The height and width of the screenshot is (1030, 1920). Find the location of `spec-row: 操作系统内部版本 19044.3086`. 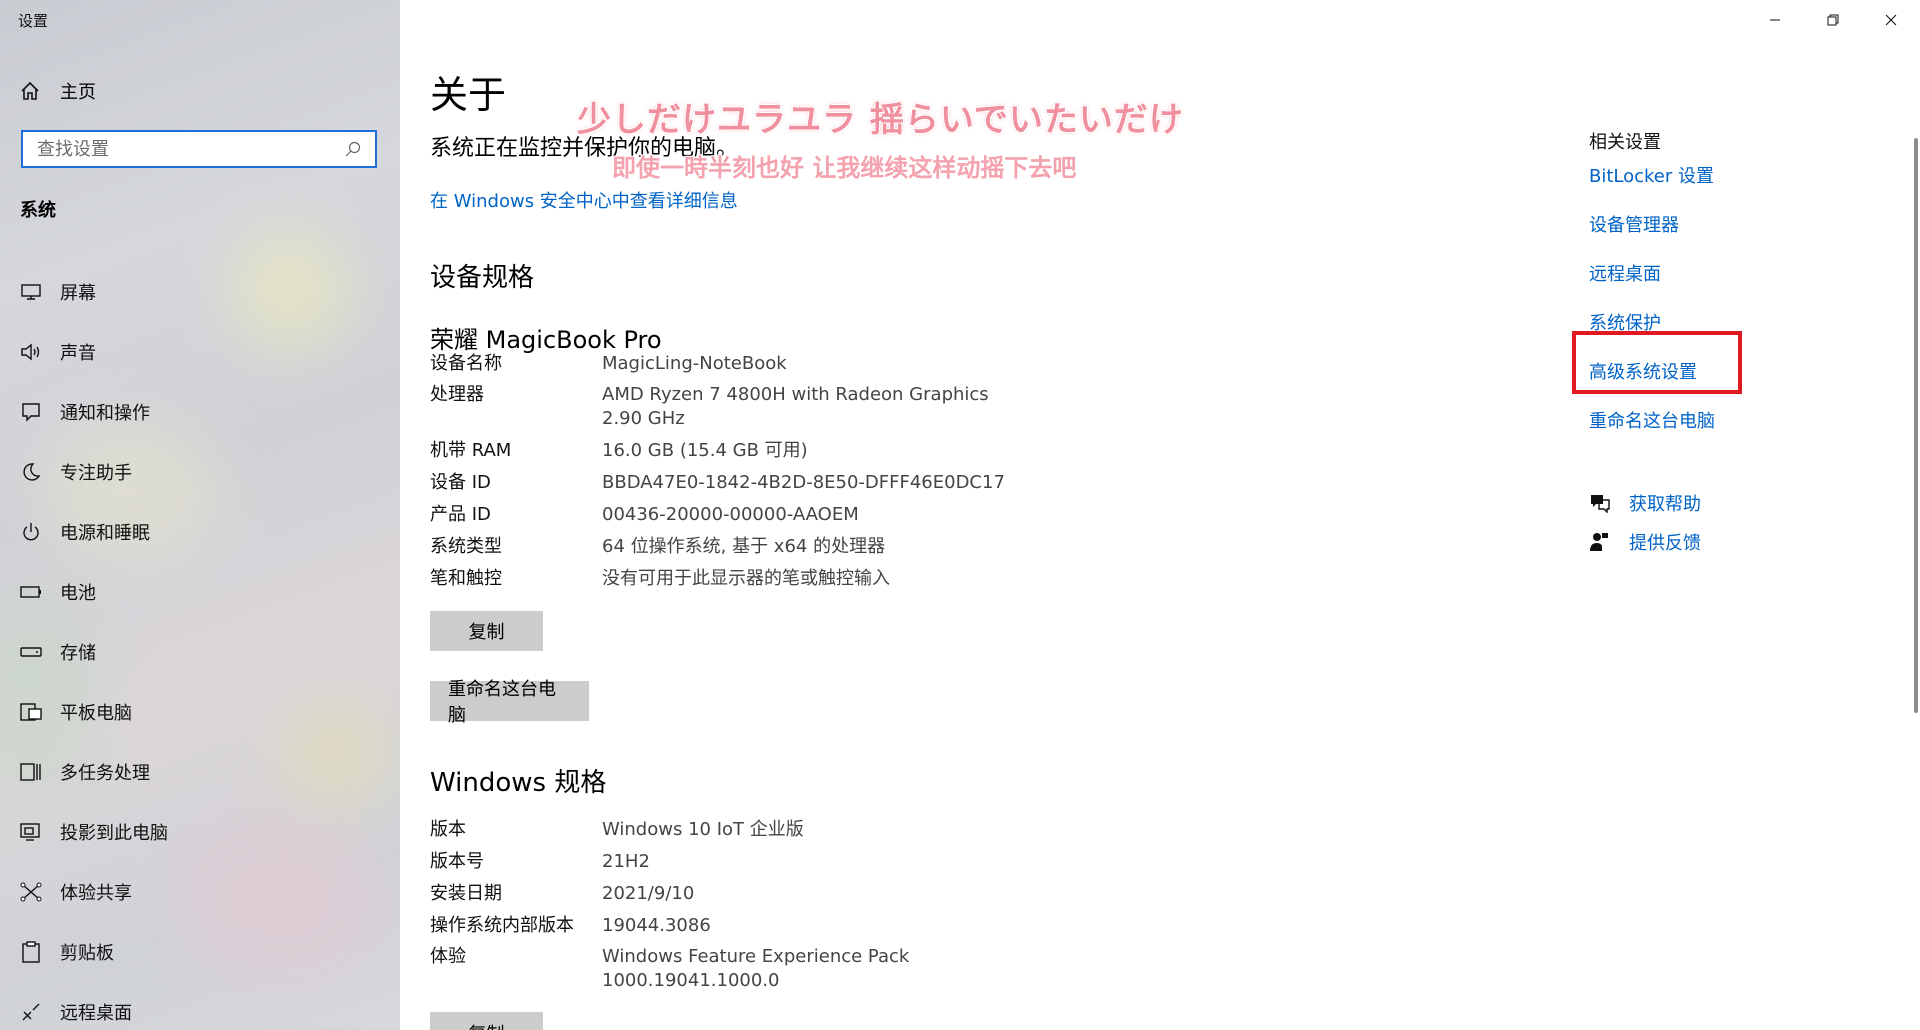

spec-row: 操作系统内部版本 19044.3086 is located at coordinates (570, 926).